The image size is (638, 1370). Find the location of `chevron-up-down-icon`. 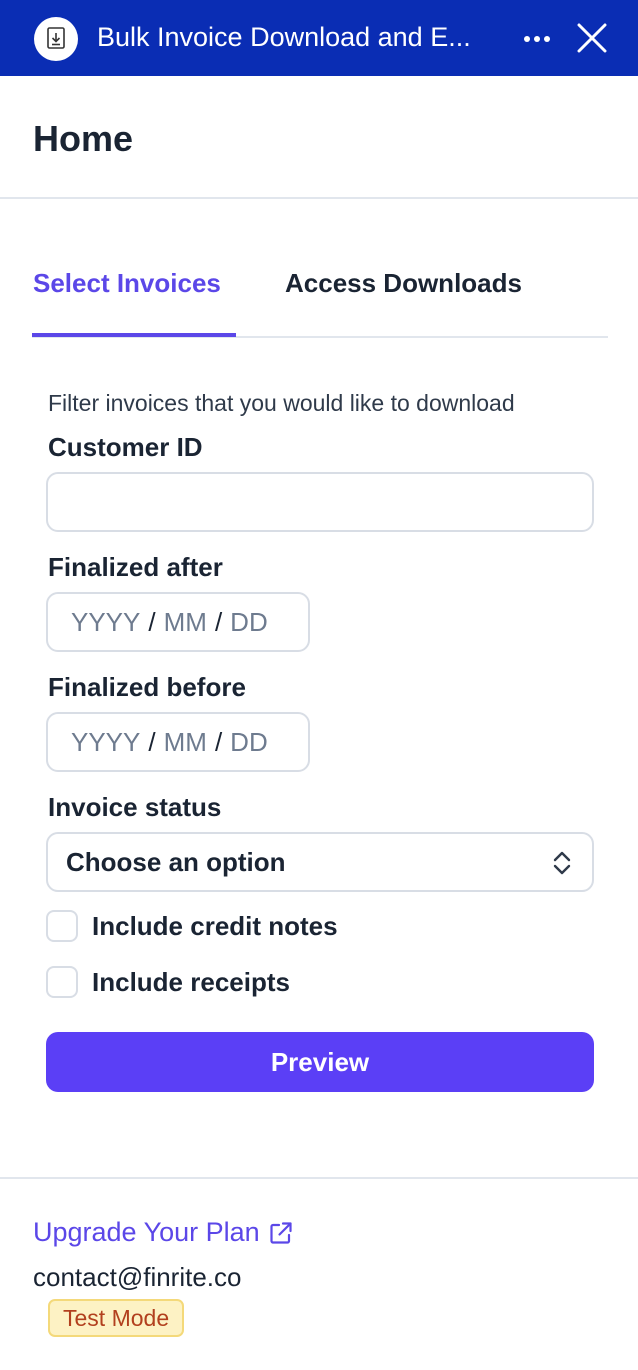

chevron-up-down-icon is located at coordinates (562, 863).